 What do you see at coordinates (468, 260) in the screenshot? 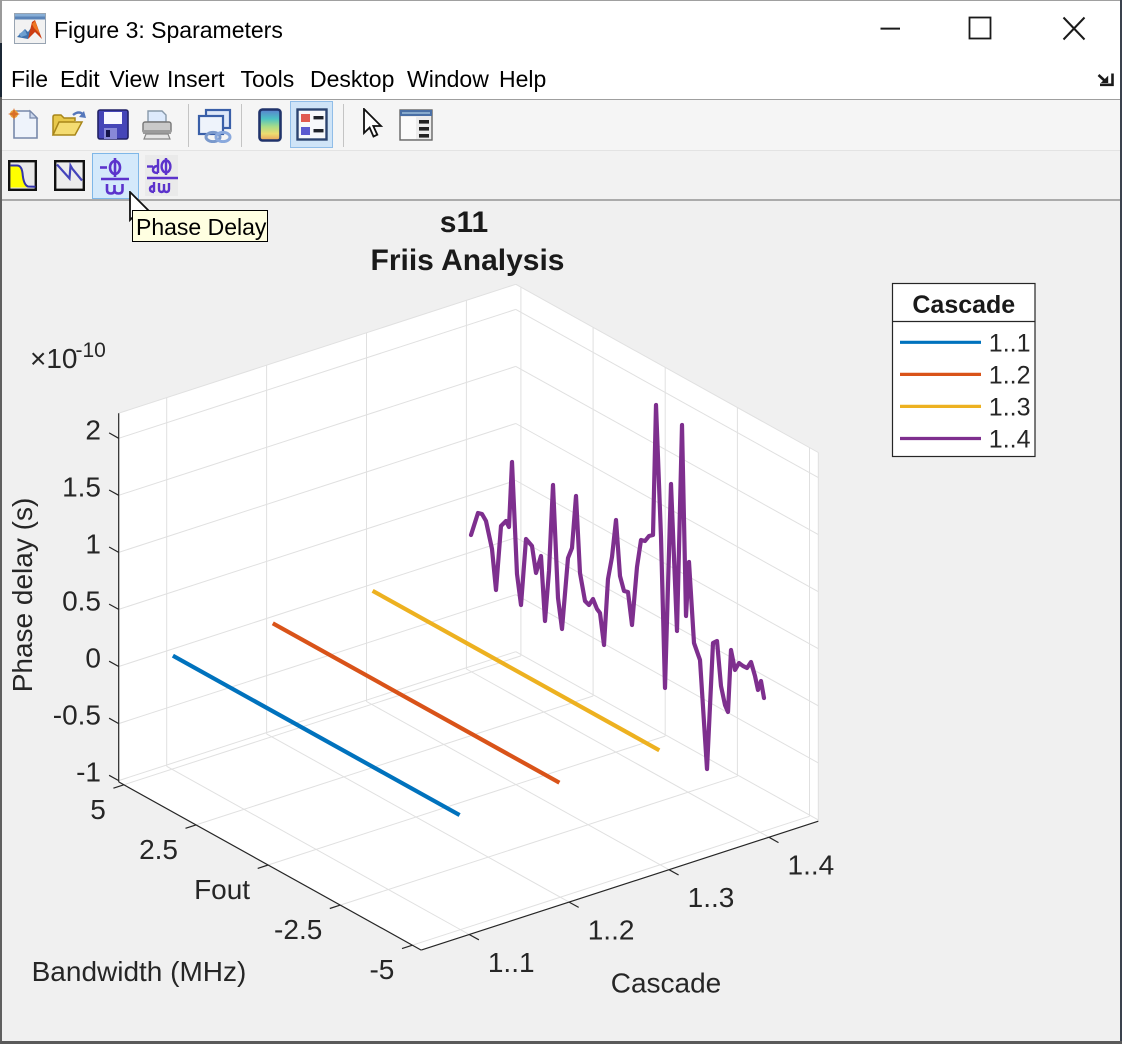
I see `svg-text: Friis Analysis` at bounding box center [468, 260].